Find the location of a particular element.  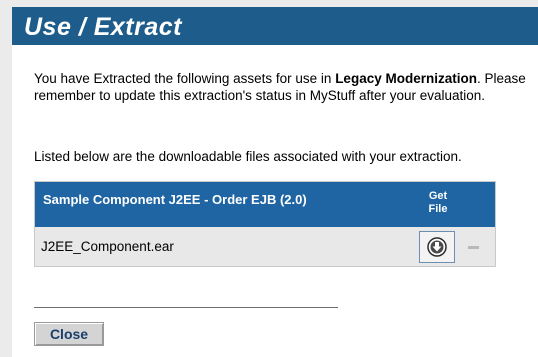

intro-asset-name: Legacy Modernization is located at coordinates (406, 78).